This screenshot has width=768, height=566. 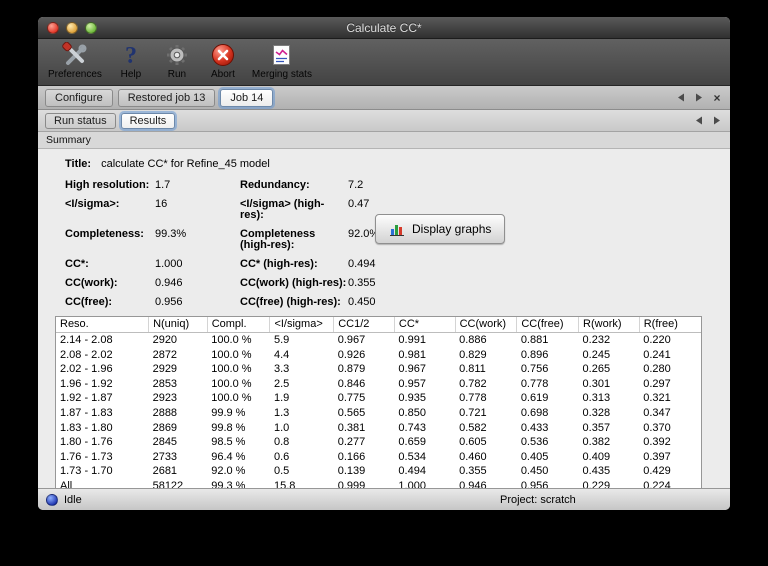 What do you see at coordinates (351, 471) in the screenshot?
I see `table-cell: 0.139` at bounding box center [351, 471].